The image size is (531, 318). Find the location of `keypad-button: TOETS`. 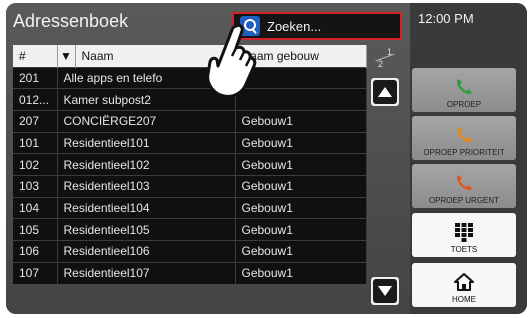

keypad-button: TOETS is located at coordinates (464, 235).